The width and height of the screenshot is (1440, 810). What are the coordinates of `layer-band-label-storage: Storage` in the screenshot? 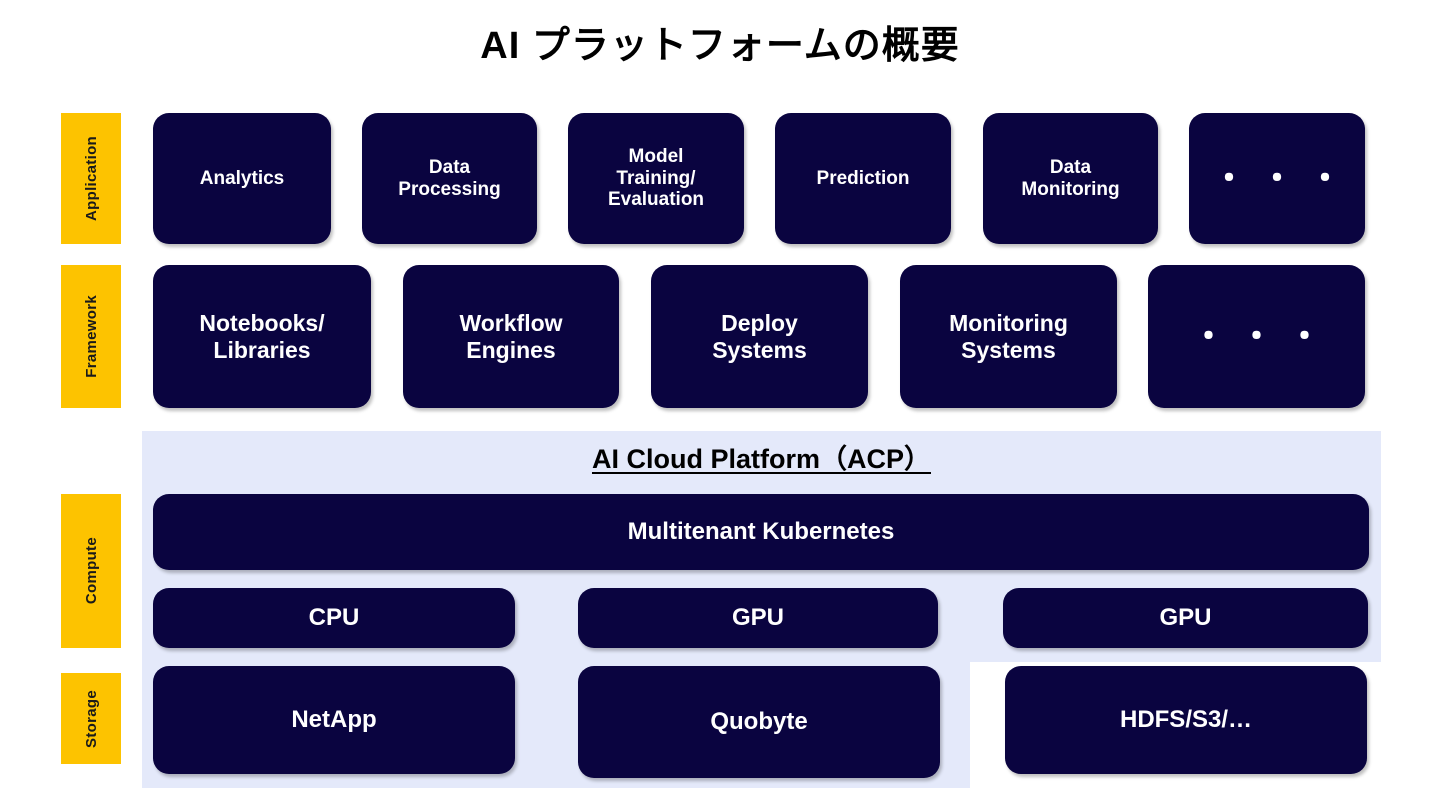 It's located at (91, 718).